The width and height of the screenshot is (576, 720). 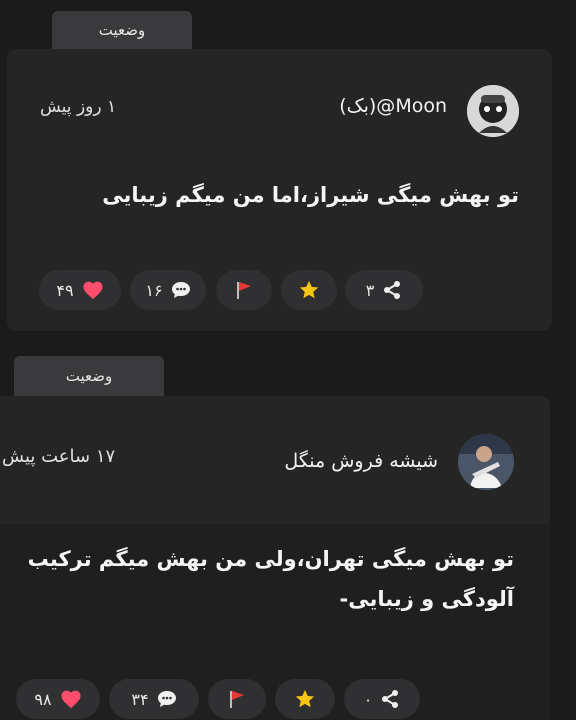 I want to click on post-text: تو بهش میگی شیراز،اما من میگم زیبایی, so click(x=310, y=195).